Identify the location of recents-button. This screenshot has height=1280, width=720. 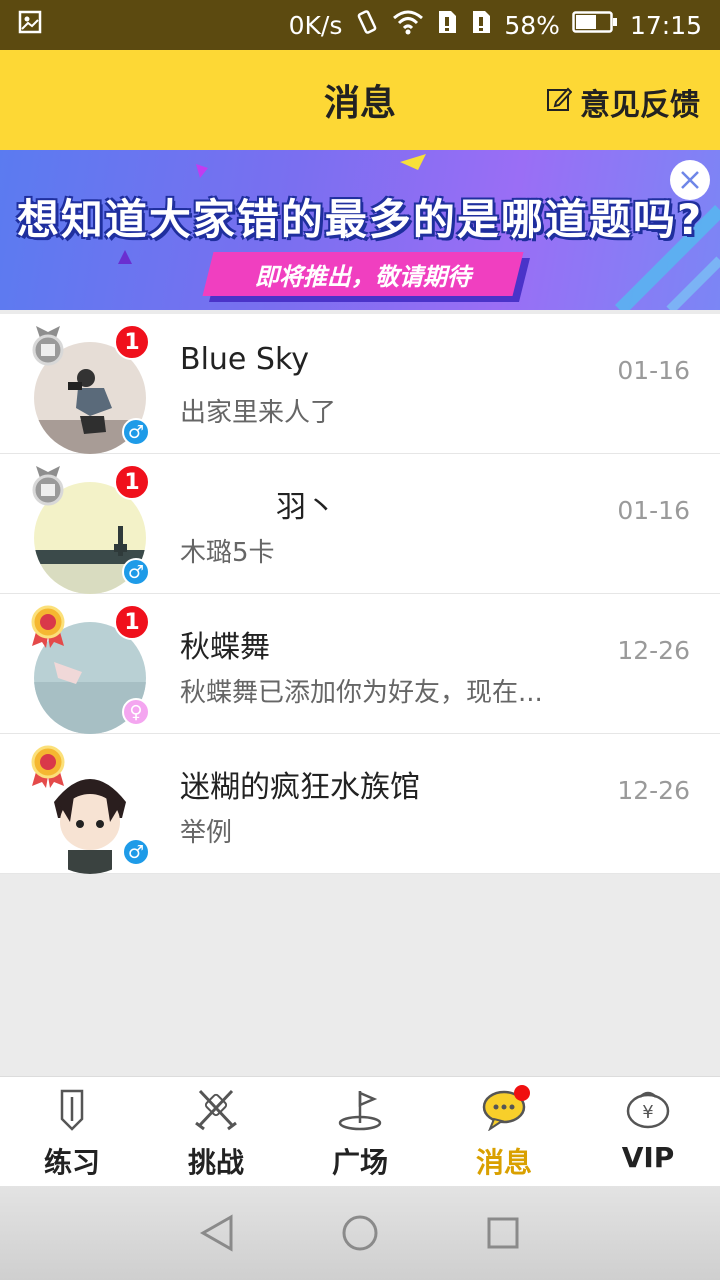
(503, 1233).